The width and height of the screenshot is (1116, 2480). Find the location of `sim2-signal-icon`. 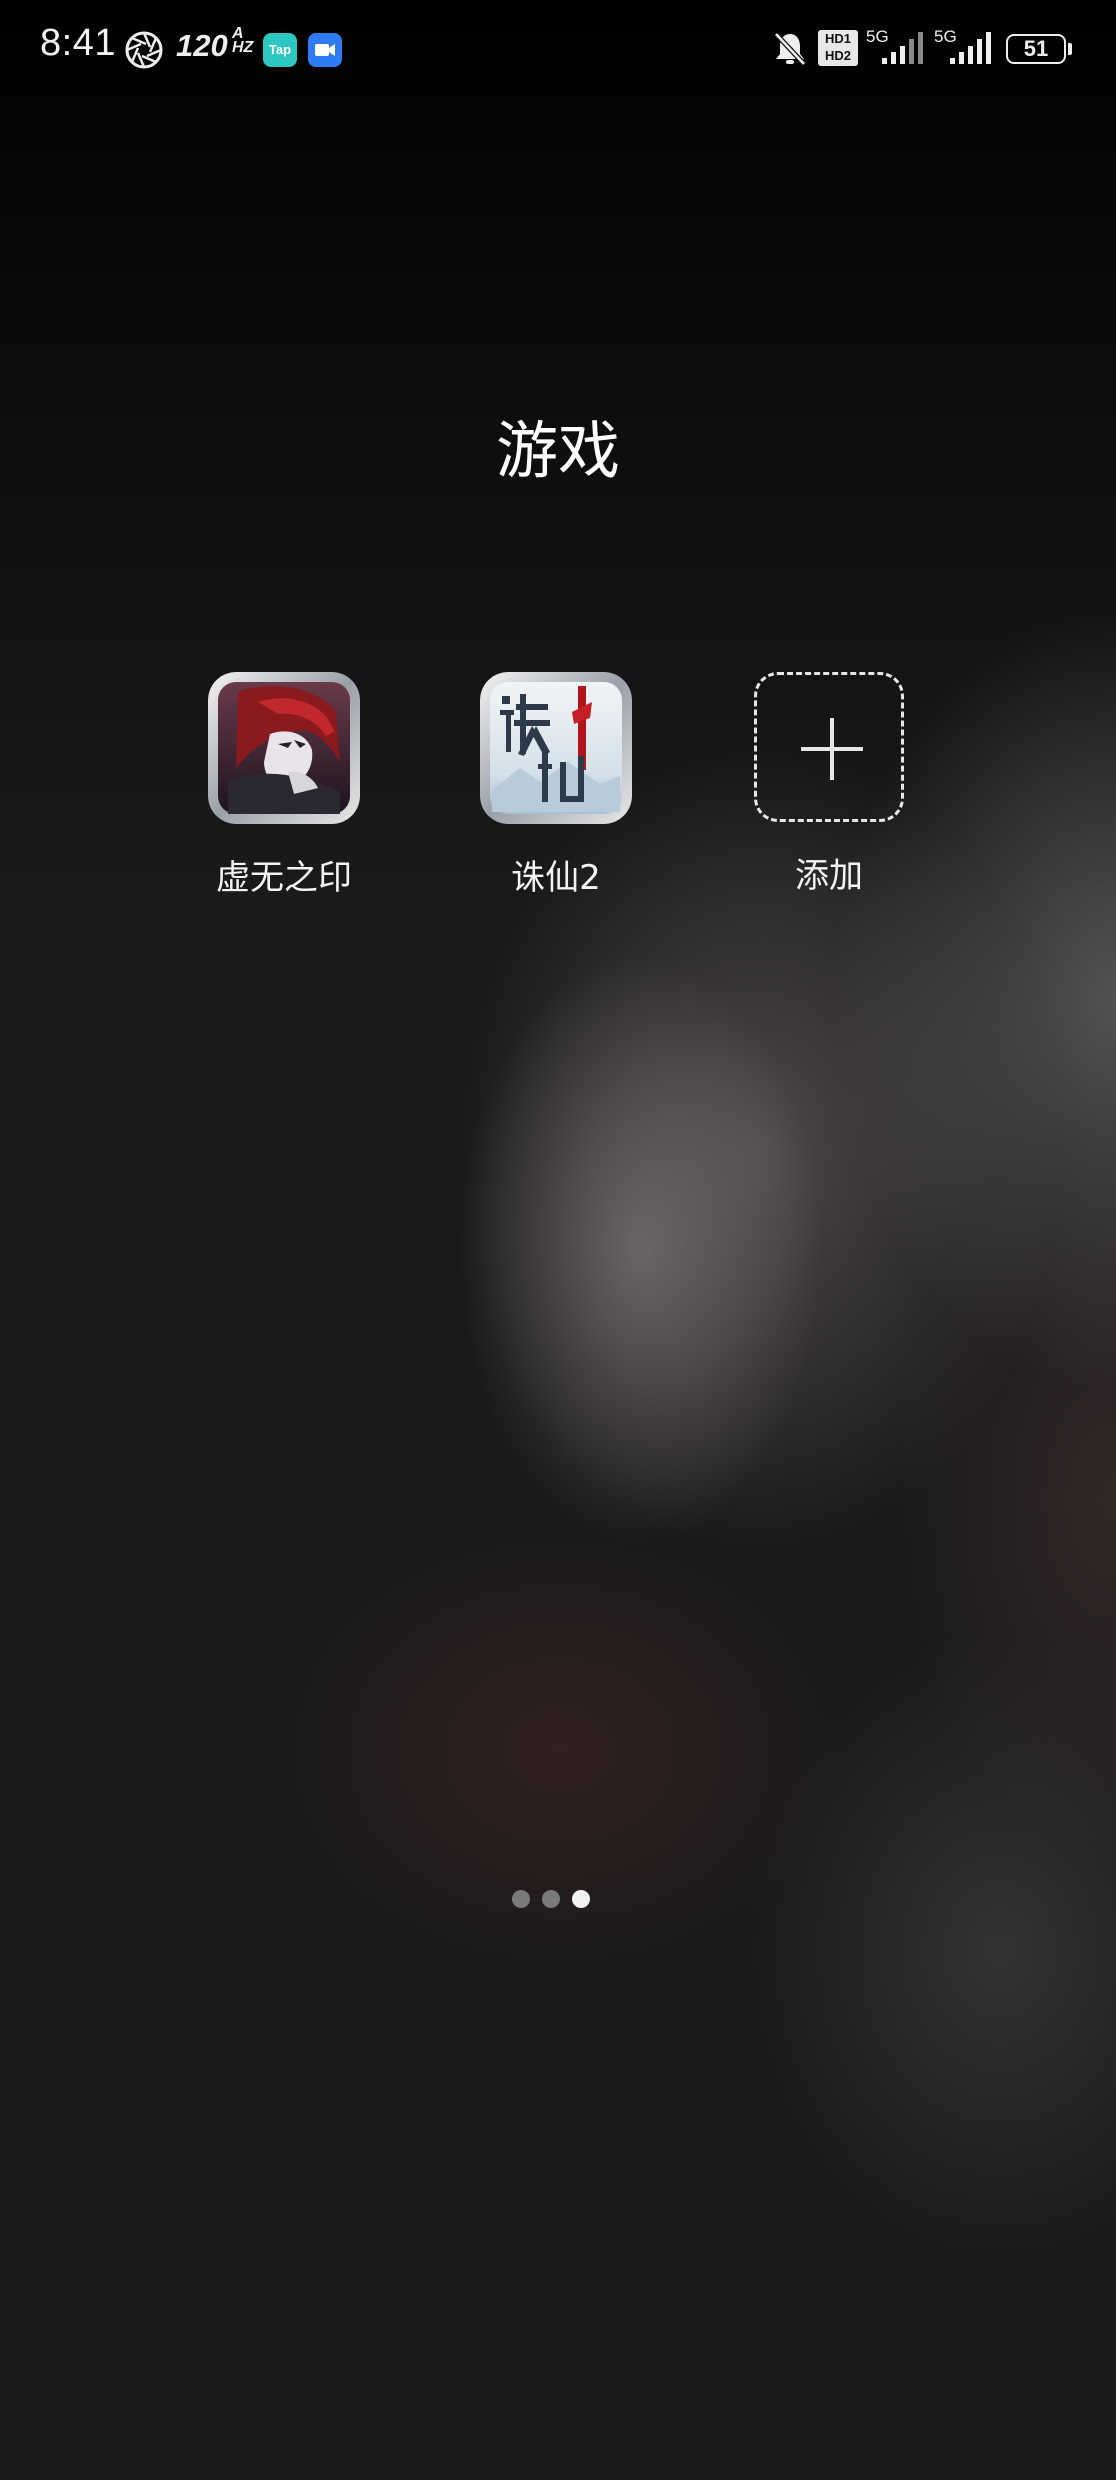

sim2-signal-icon is located at coordinates (972, 50).